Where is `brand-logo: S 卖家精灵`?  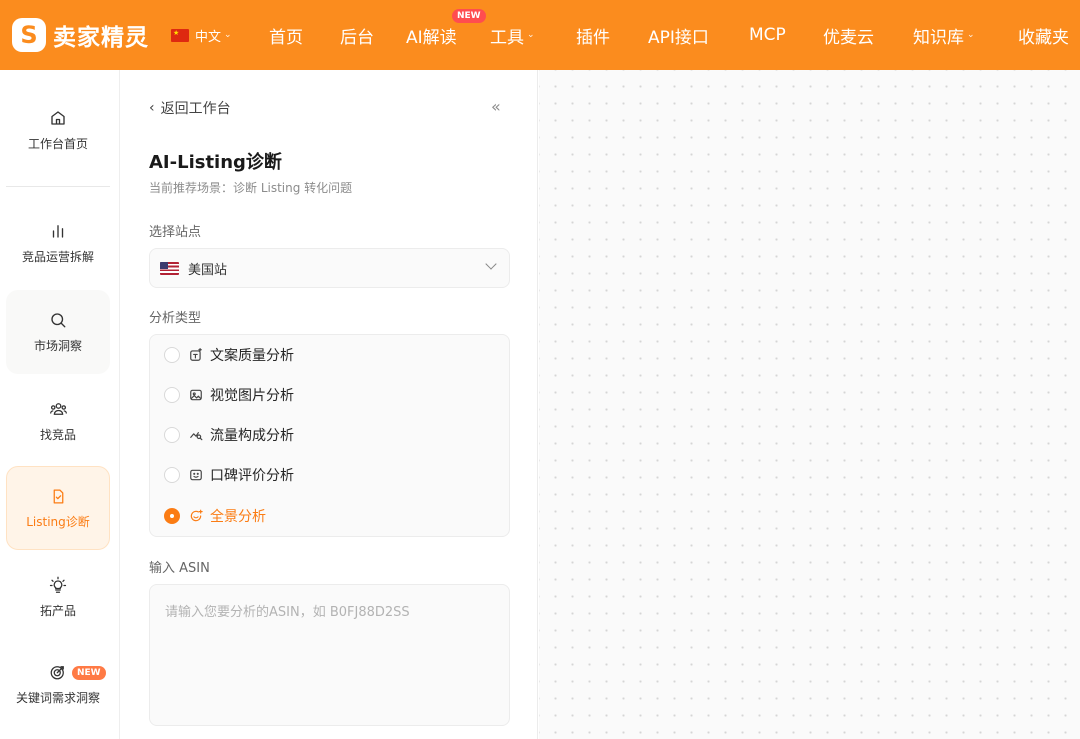
brand-logo: S 卖家精灵 is located at coordinates (80, 35).